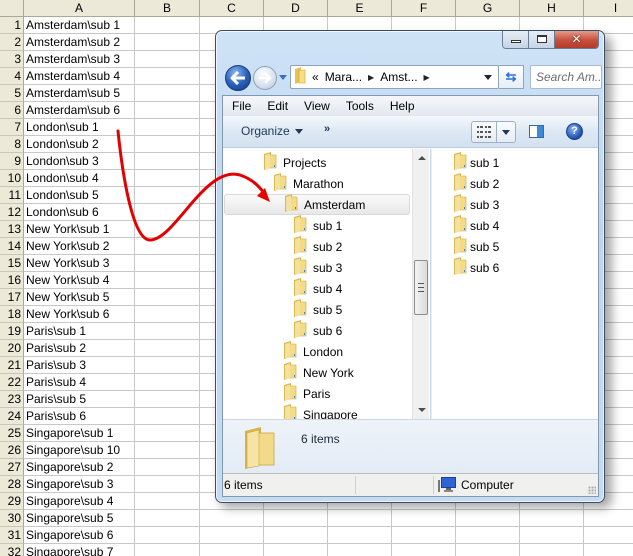 Image resolution: width=633 pixels, height=556 pixels. Describe the element at coordinates (79, 399) in the screenshot. I see `cell-a: Paris\sub 5` at that location.